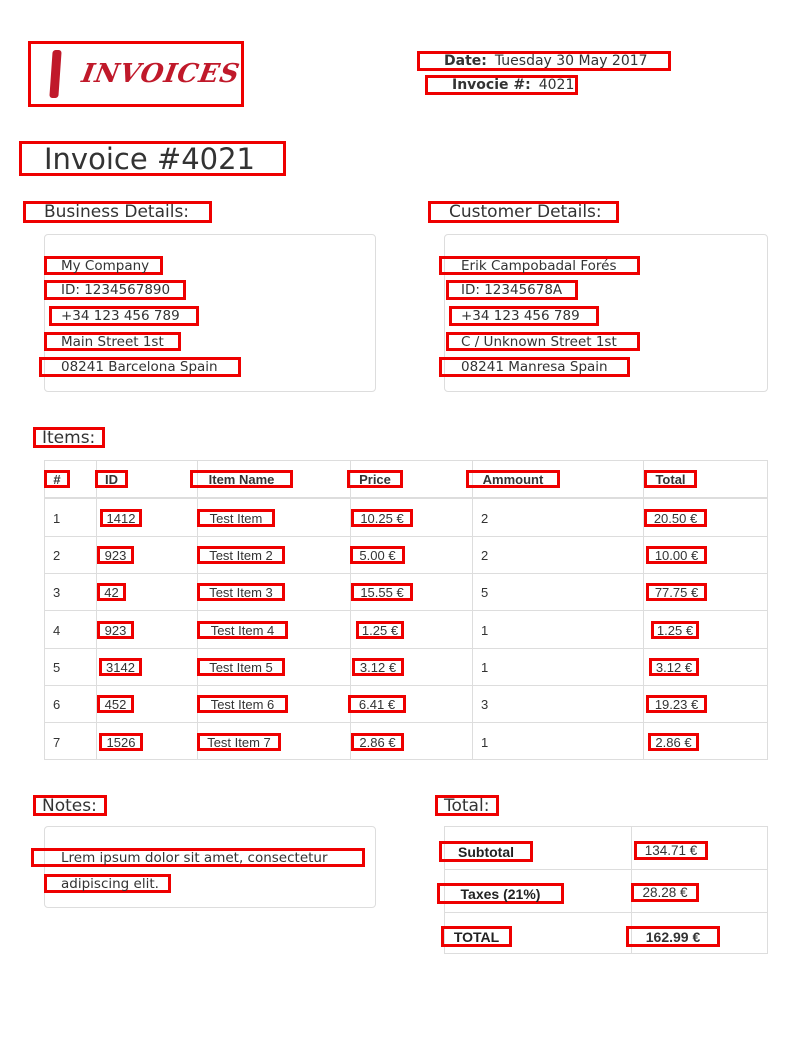 The height and width of the screenshot is (1053, 812). Describe the element at coordinates (523, 212) in the screenshot. I see `customer-heading: Customer Details:` at that location.